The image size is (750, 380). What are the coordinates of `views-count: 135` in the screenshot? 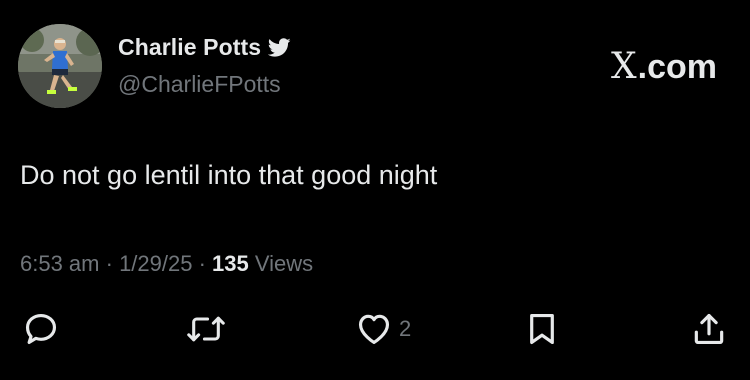 It's located at (230, 263).